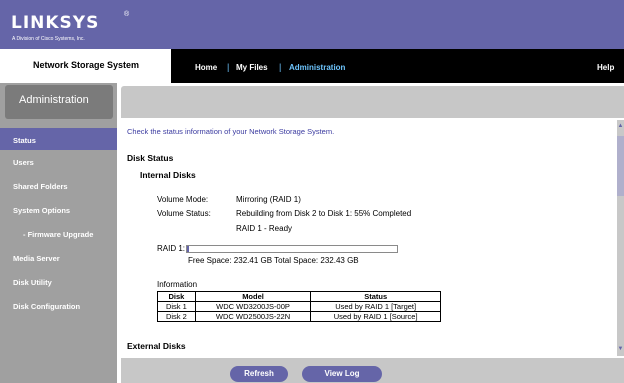 The height and width of the screenshot is (383, 624). I want to click on information-label: Information, so click(177, 284).